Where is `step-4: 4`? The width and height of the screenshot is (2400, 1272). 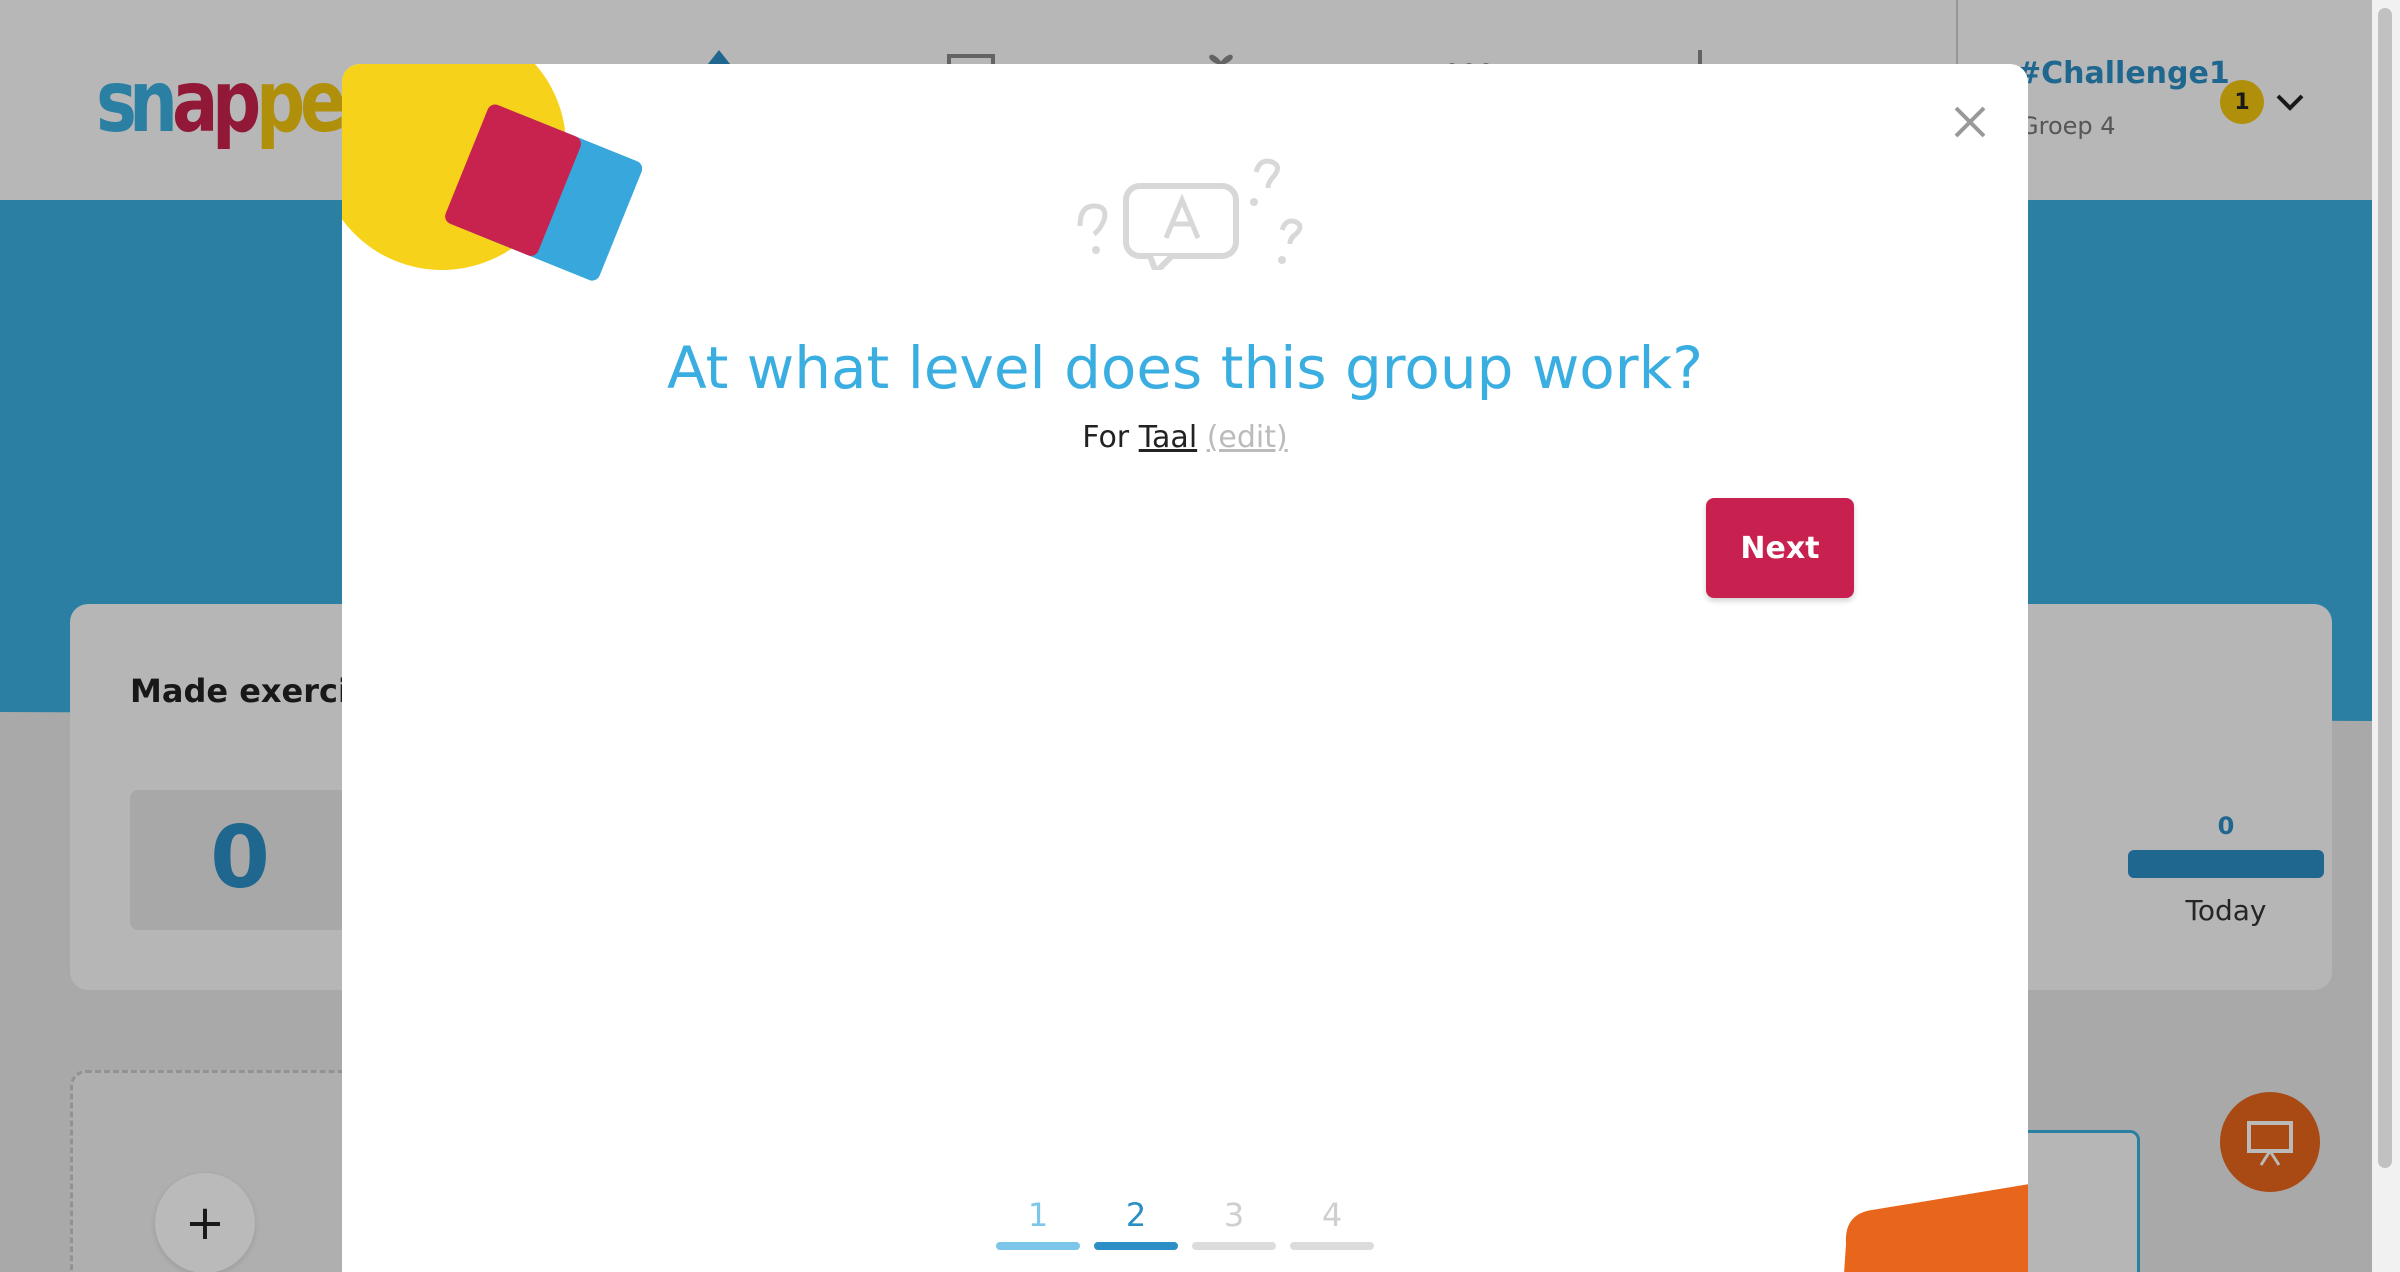 step-4: 4 is located at coordinates (1332, 1230).